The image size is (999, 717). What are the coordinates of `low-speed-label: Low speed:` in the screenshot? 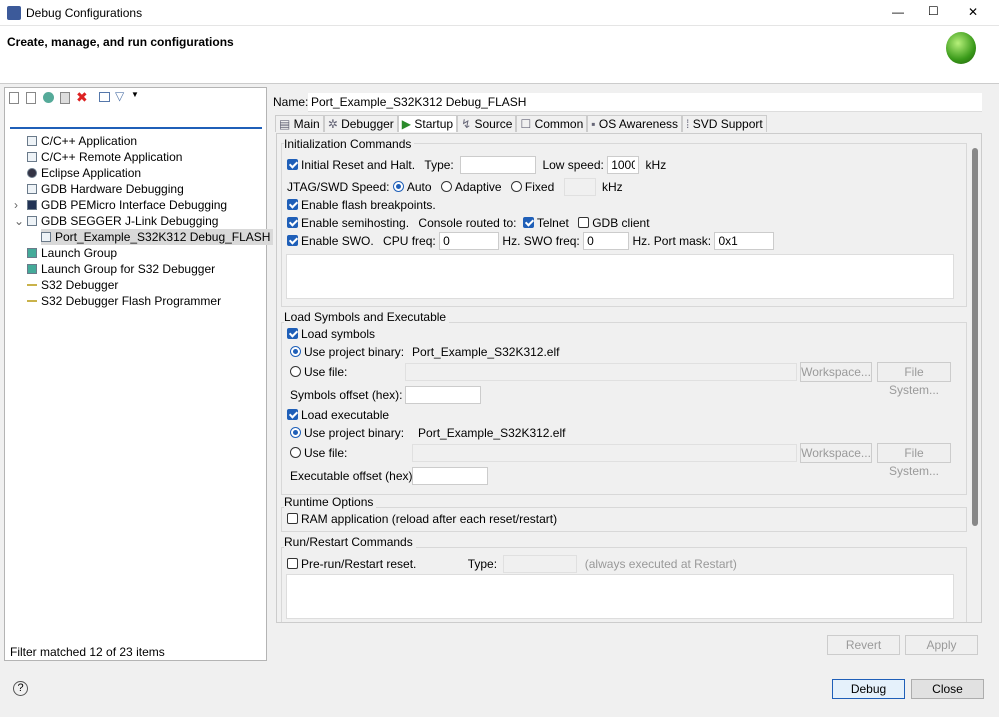 It's located at (573, 165).